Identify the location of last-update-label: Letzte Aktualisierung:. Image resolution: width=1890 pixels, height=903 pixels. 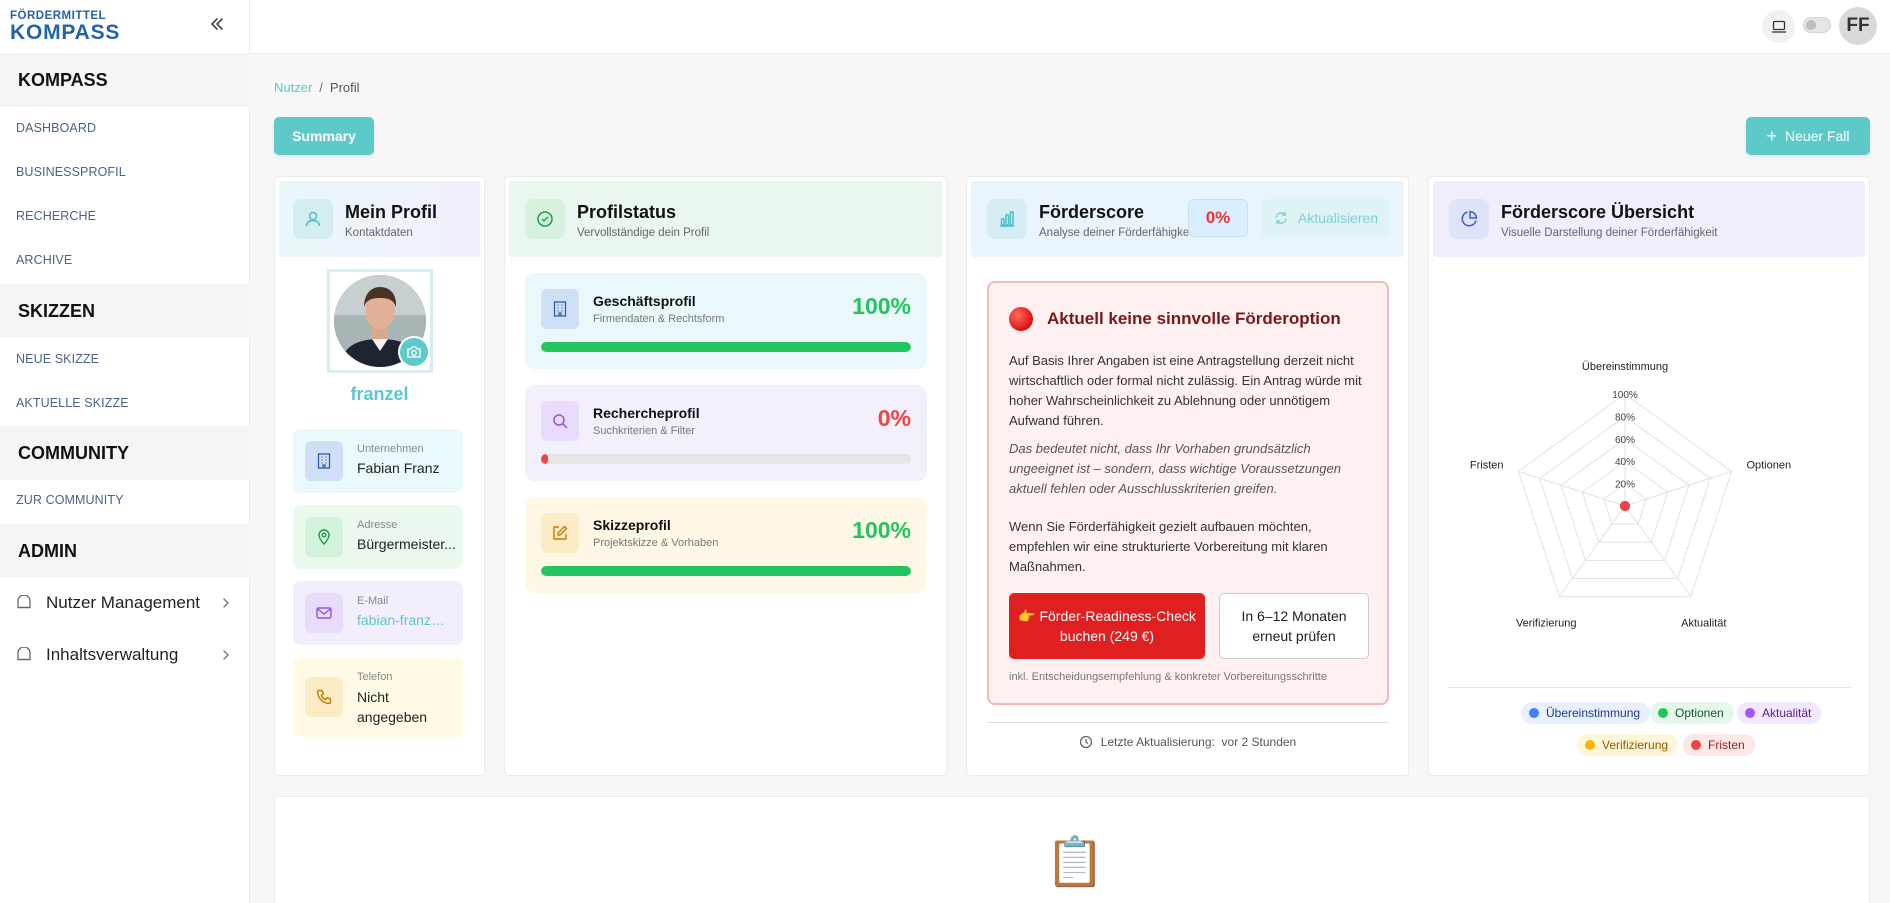
(1157, 742).